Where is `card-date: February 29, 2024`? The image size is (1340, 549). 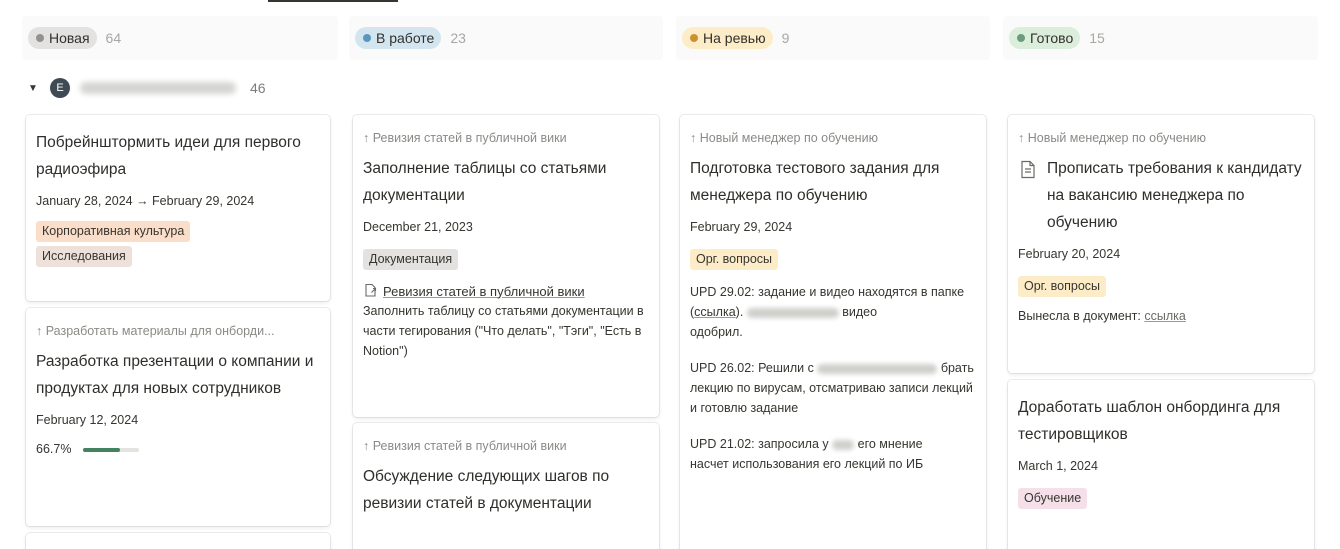
card-date: February 29, 2024 is located at coordinates (741, 227).